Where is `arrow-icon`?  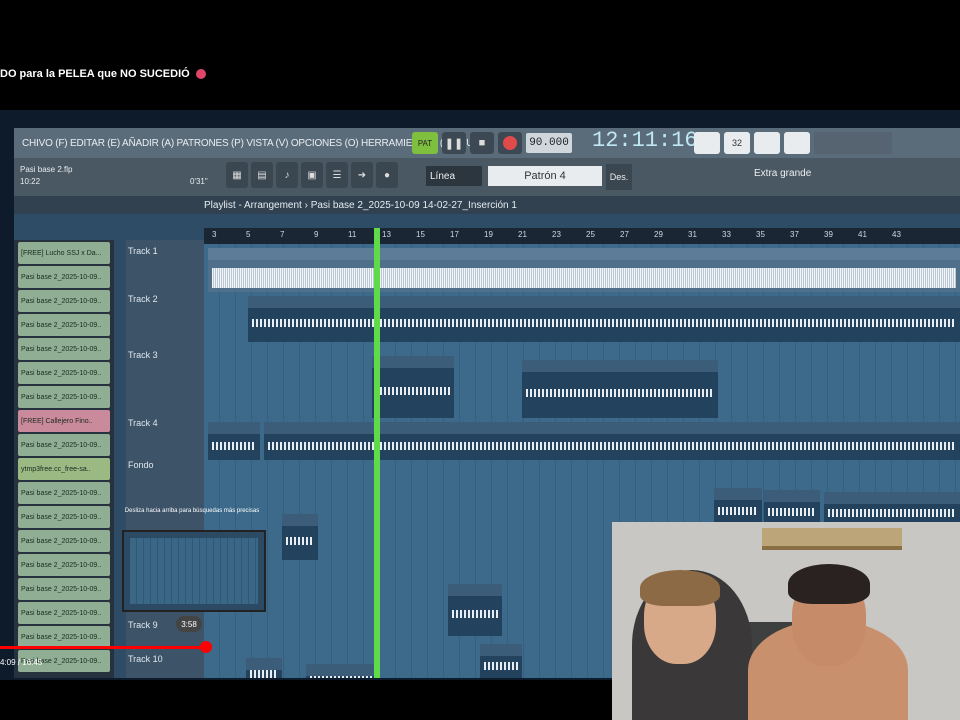 arrow-icon is located at coordinates (797, 143).